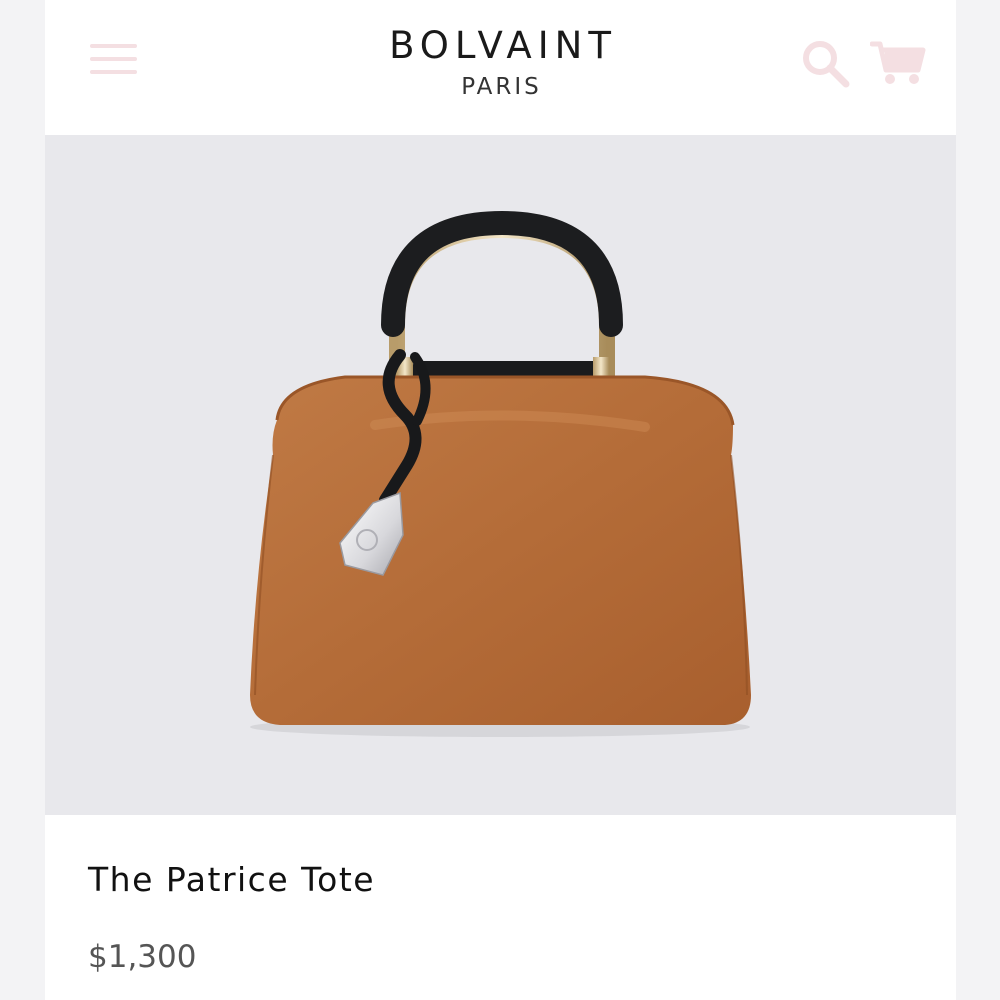 This screenshot has width=1000, height=1000. I want to click on brand-name: BOLVAINT, so click(503, 45).